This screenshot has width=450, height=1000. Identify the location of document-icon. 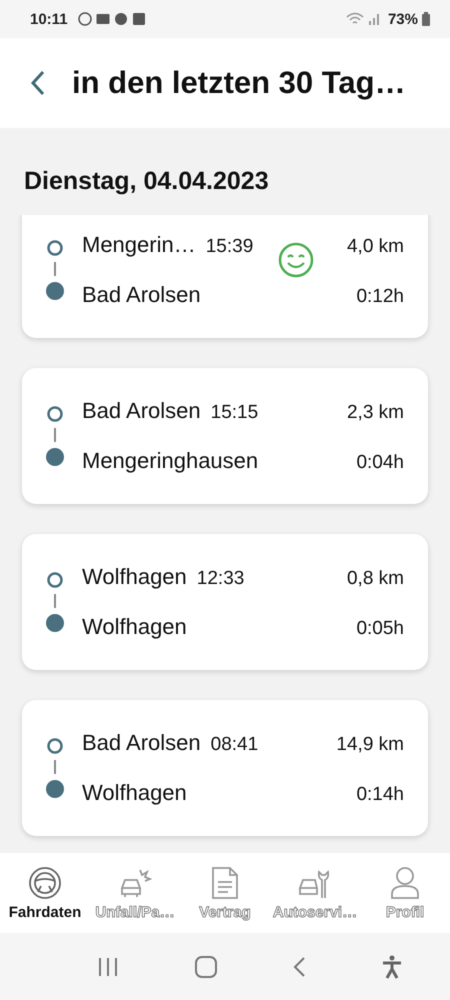
(225, 883).